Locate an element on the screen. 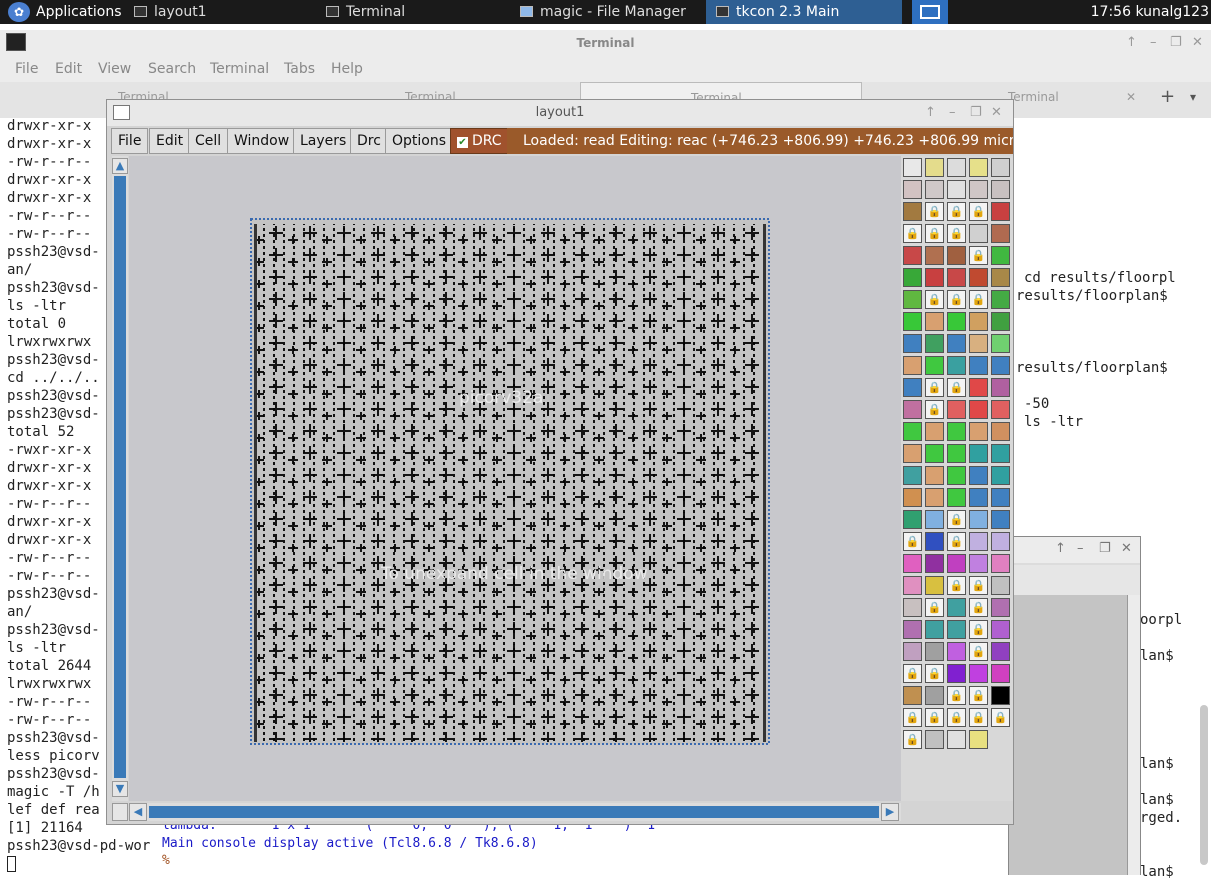 Image resolution: width=1211 pixels, height=880 pixels. task-tkcon: tkcon 2.3 Main is located at coordinates (804, 12).